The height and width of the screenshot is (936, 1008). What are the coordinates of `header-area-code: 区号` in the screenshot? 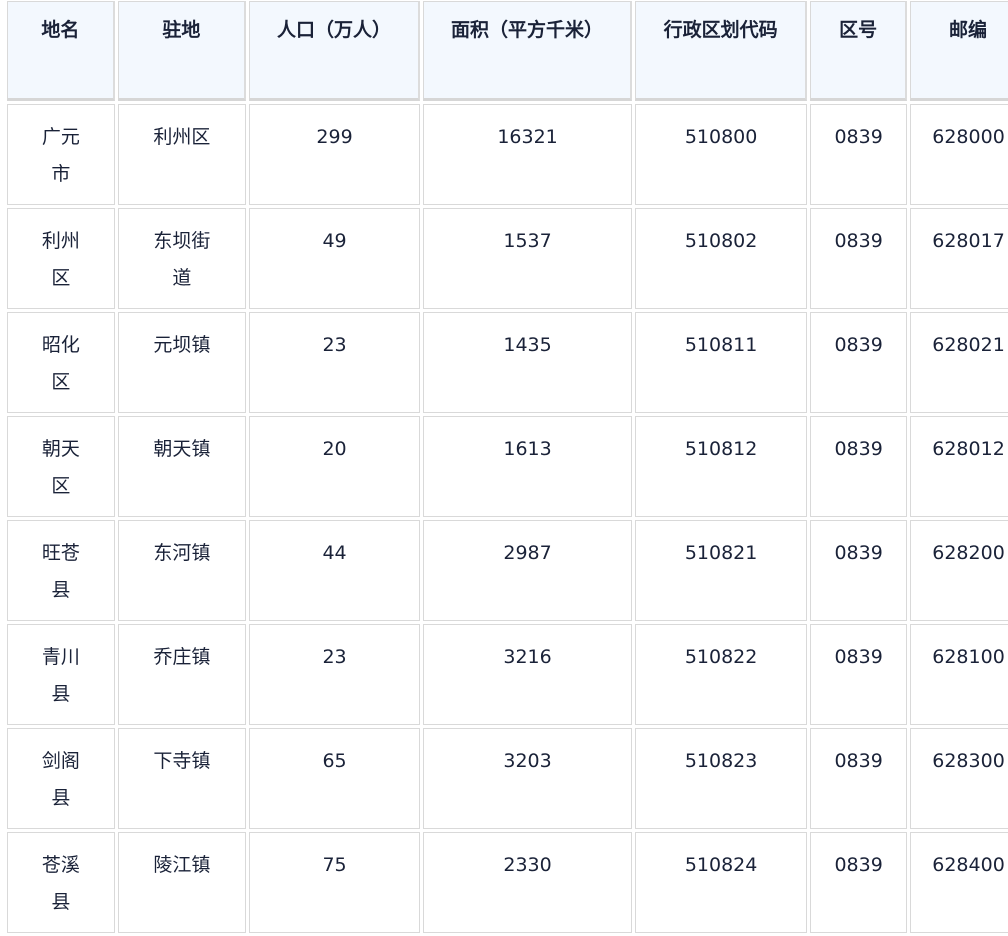 It's located at (859, 51).